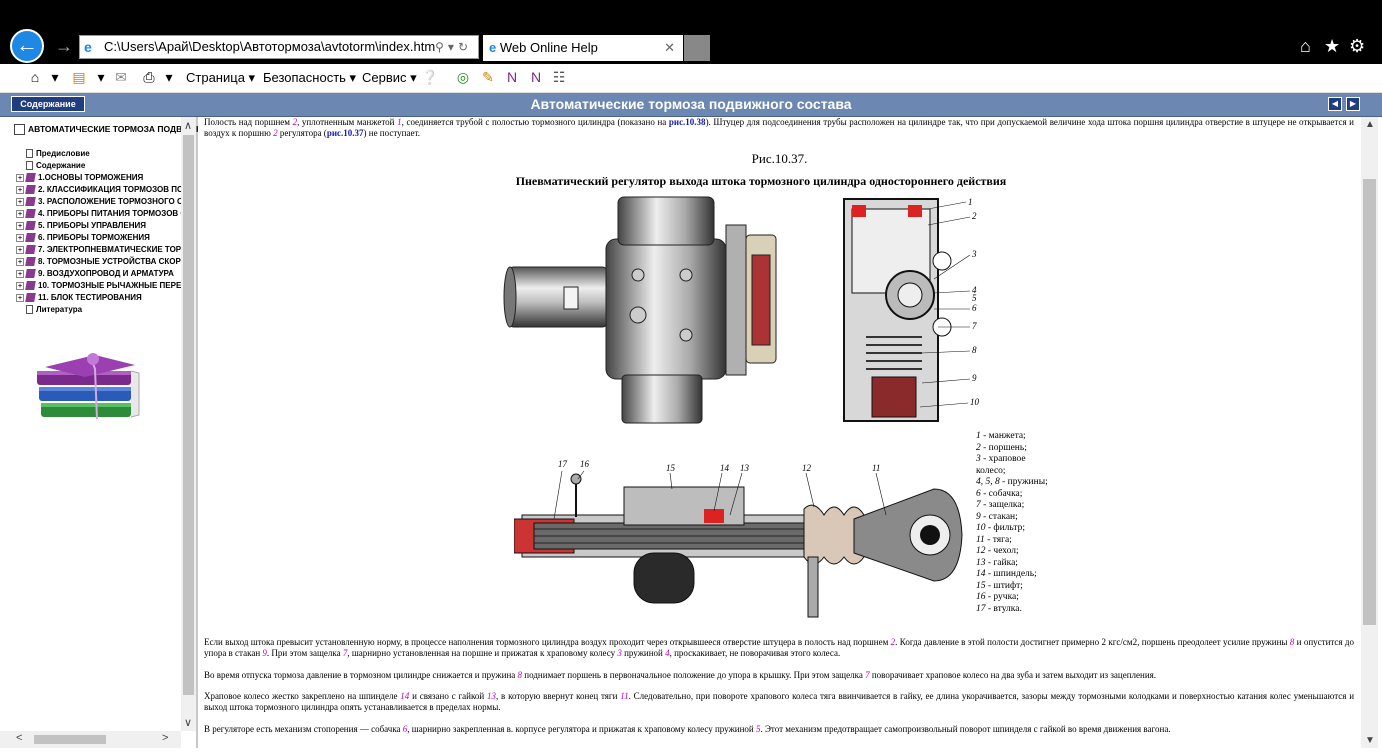 This screenshot has height=754, width=1382. Describe the element at coordinates (49, 310) in the screenshot. I see `tree-item: Литература` at that location.